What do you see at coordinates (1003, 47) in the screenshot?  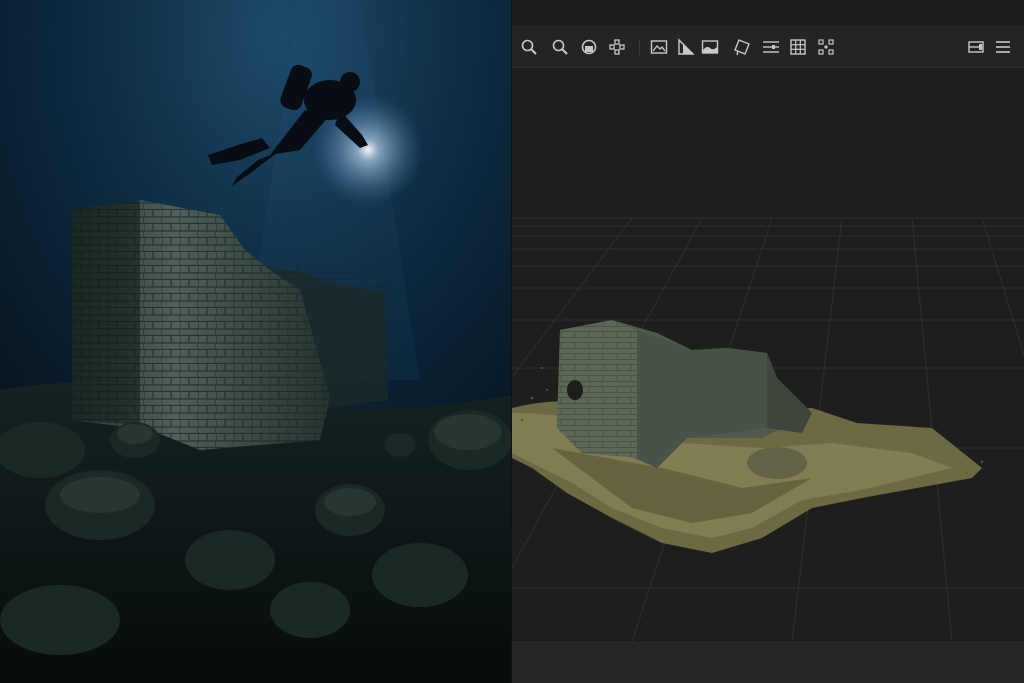 I see `hamburger-icon` at bounding box center [1003, 47].